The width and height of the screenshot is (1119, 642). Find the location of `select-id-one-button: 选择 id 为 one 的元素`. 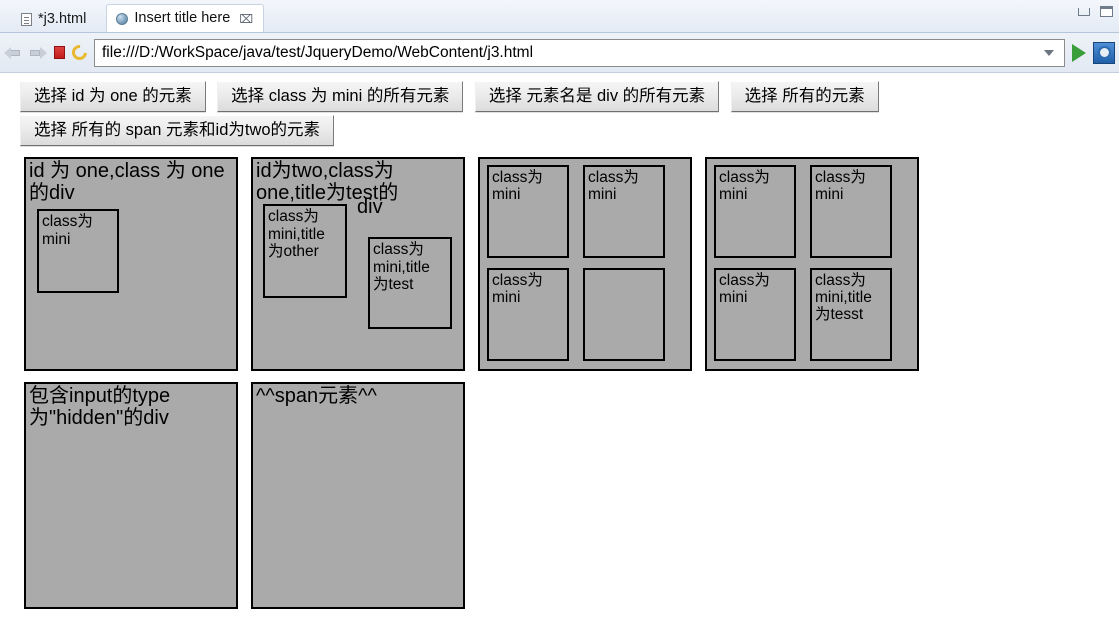

select-id-one-button: 选择 id 为 one 的元素 is located at coordinates (113, 97).